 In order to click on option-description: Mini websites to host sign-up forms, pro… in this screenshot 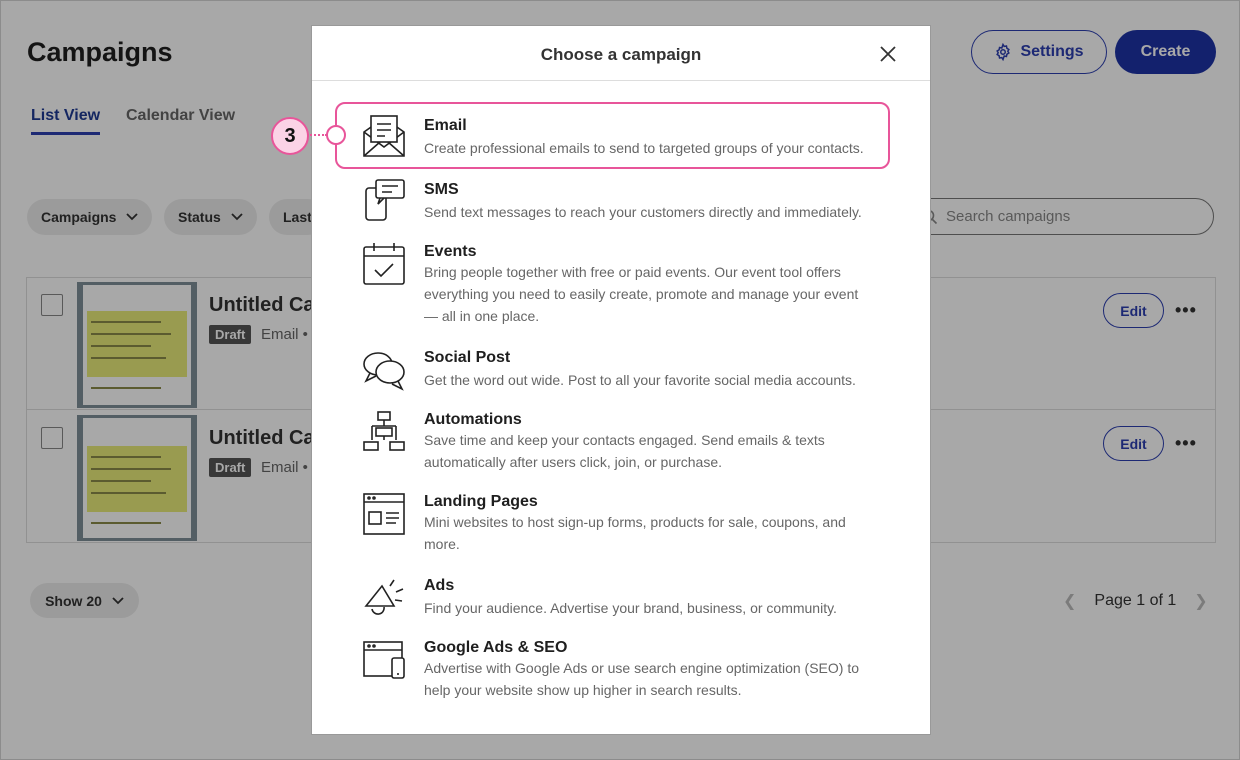, I will do `click(635, 533)`.